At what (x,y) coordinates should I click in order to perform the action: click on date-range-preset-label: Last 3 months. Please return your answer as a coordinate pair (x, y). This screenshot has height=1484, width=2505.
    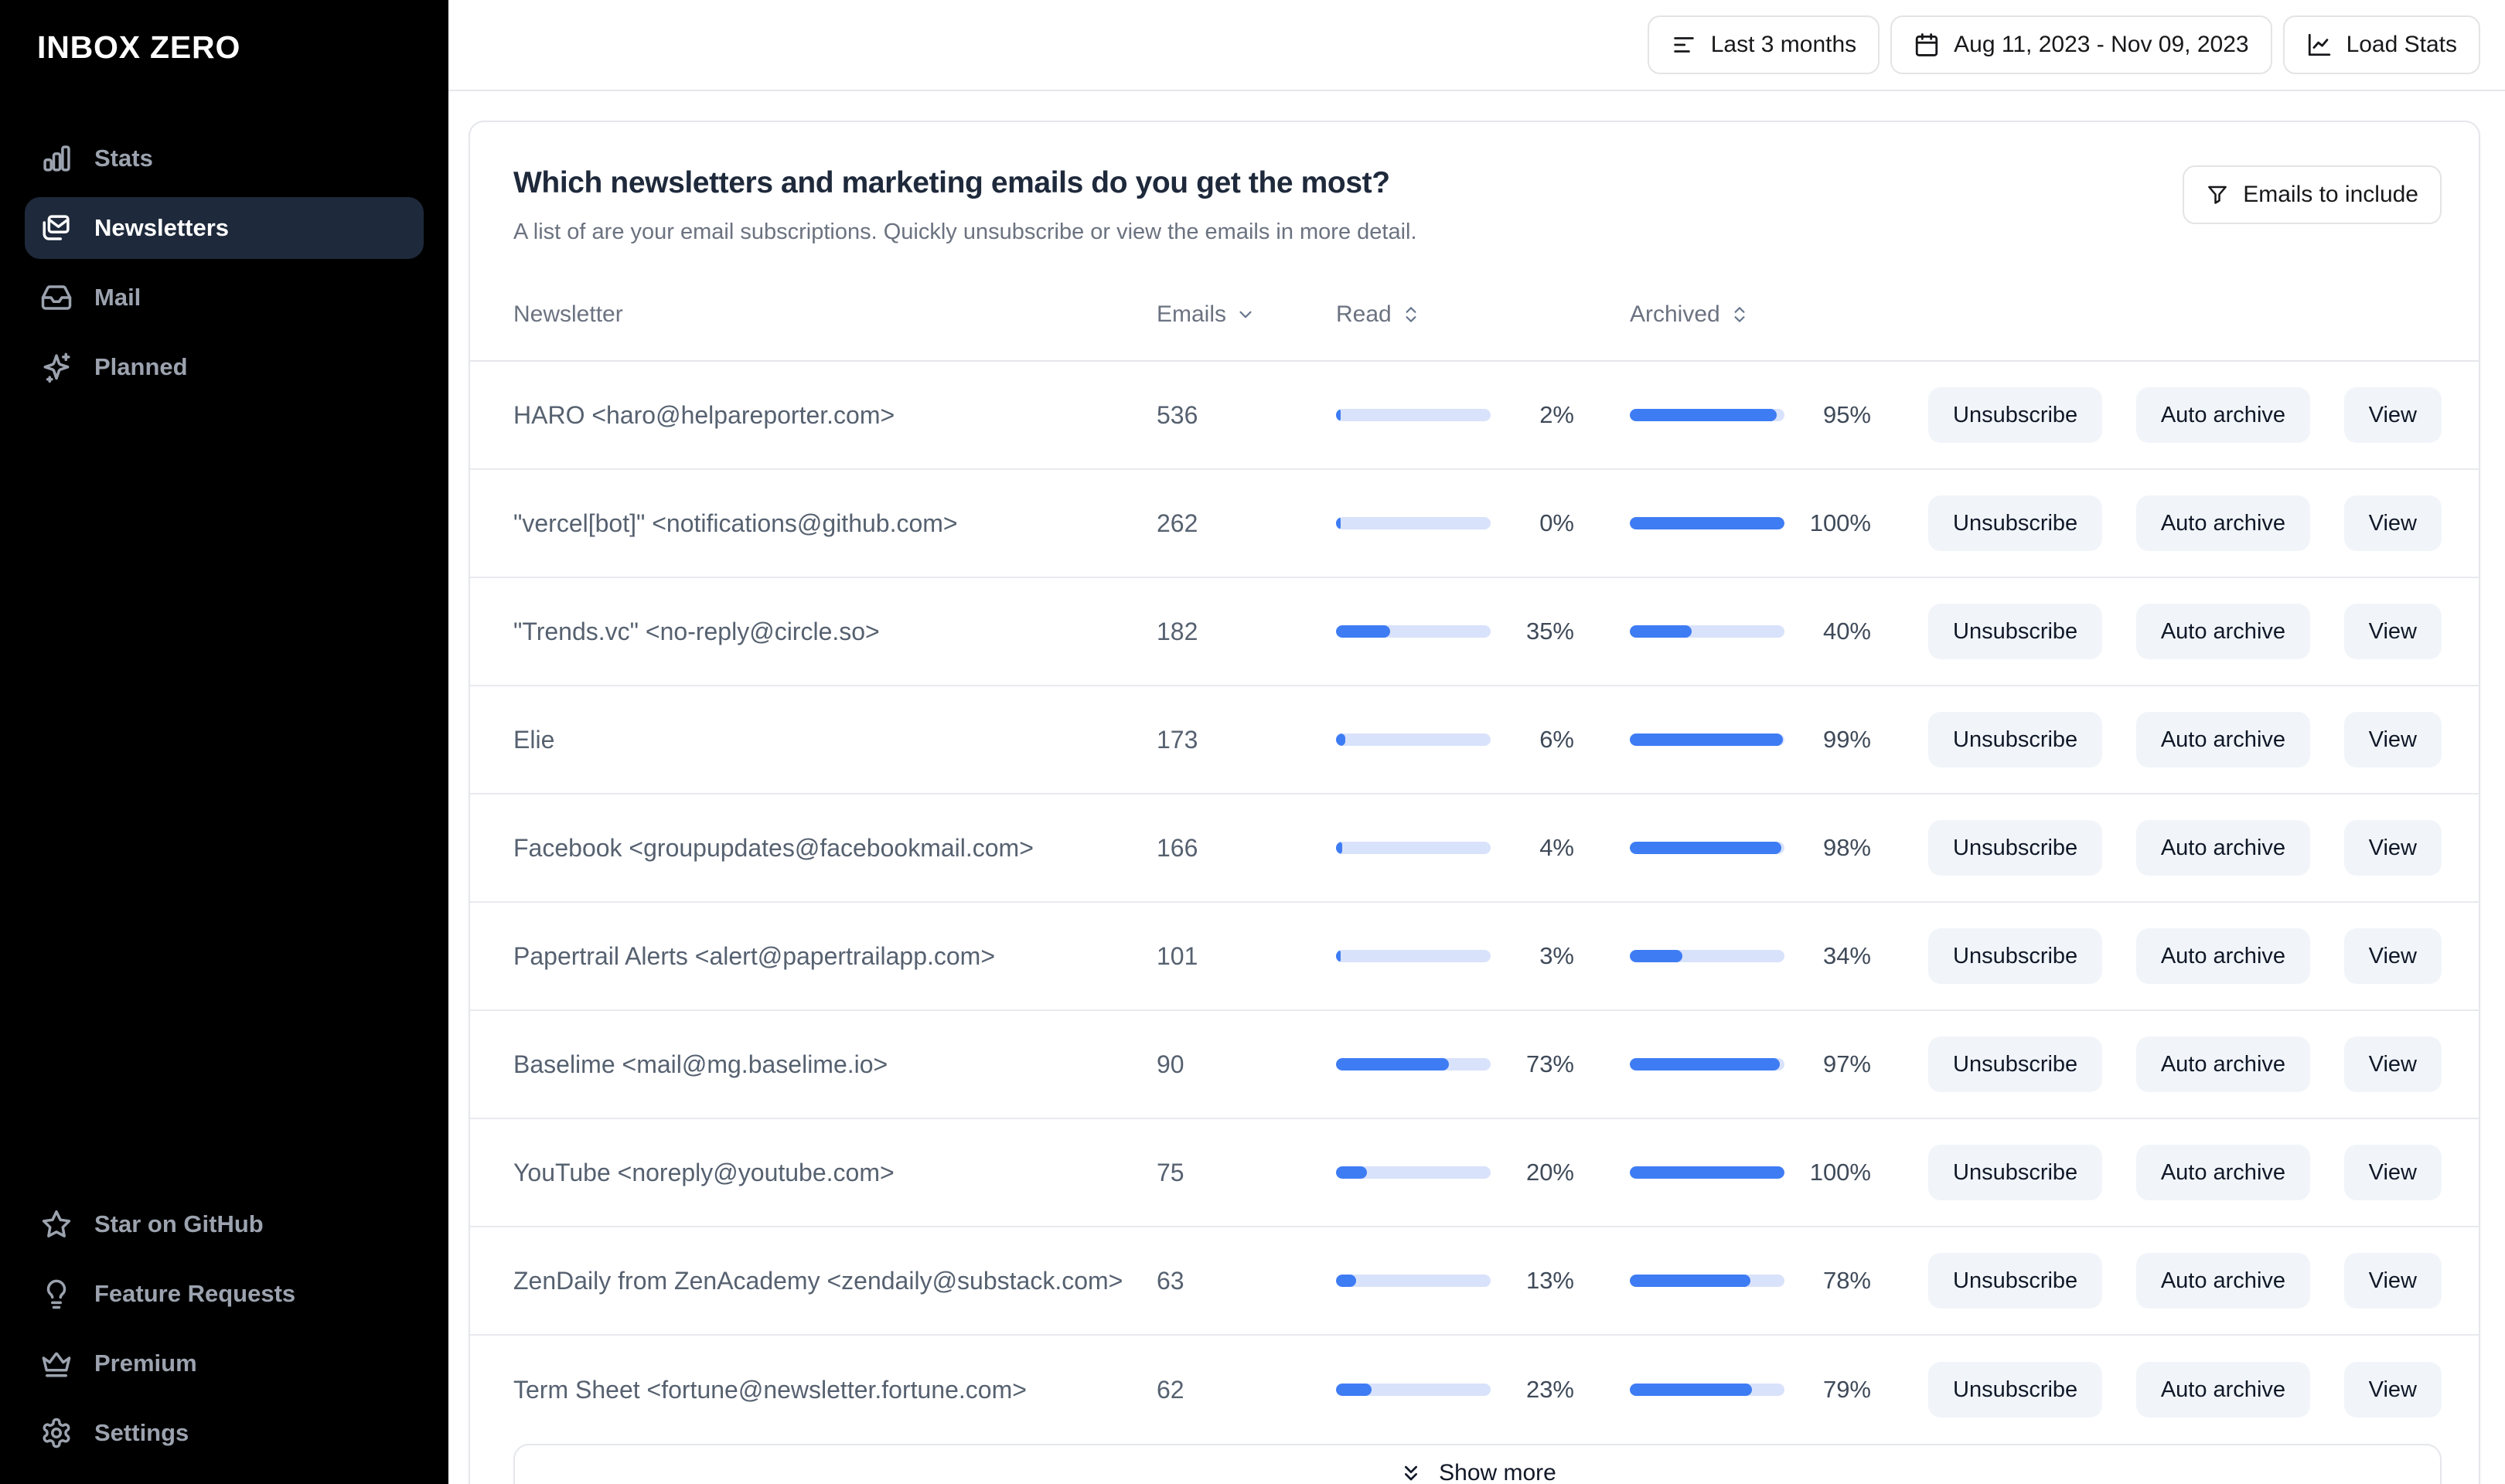
    Looking at the image, I should click on (1783, 44).